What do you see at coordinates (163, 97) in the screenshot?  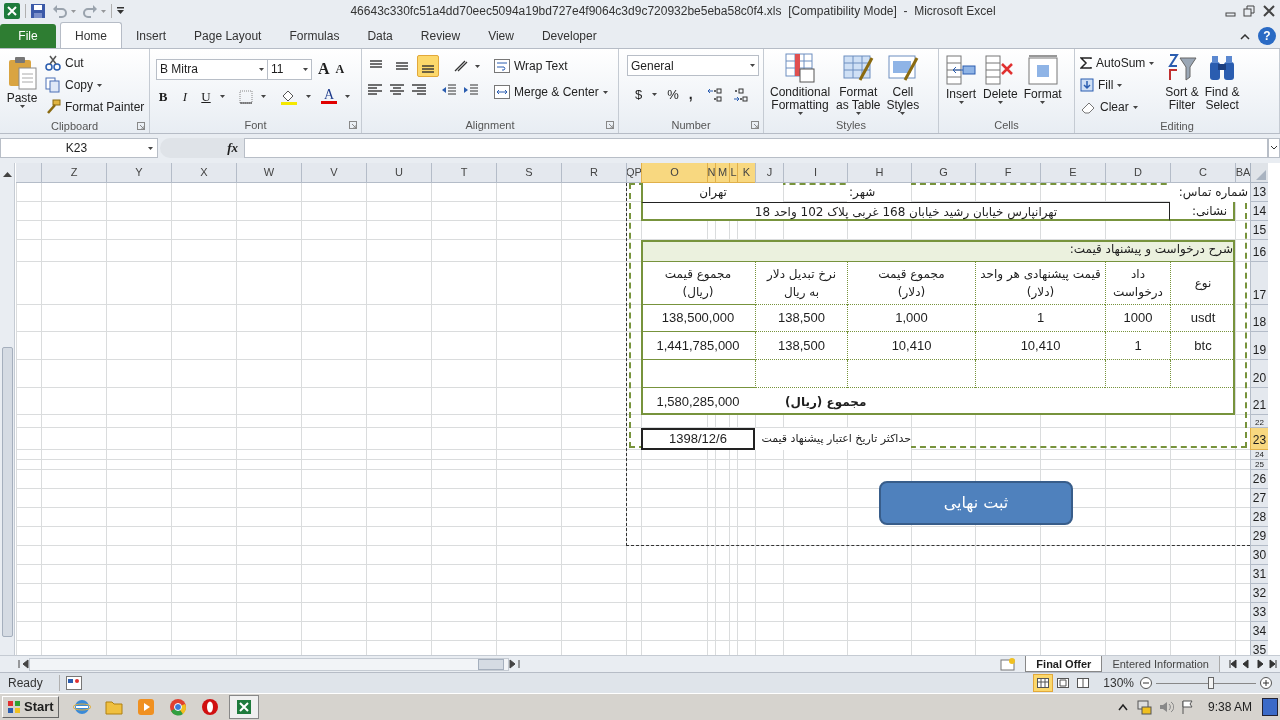 I see `bold-button: B` at bounding box center [163, 97].